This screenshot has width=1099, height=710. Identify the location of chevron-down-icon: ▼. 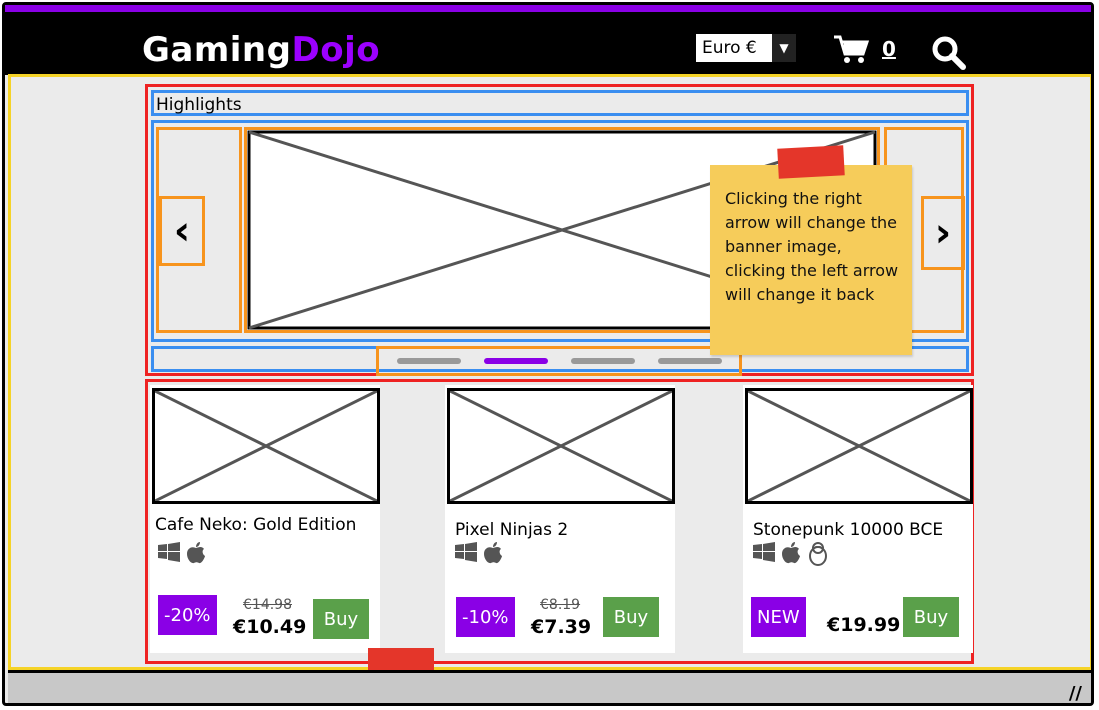
(784, 48).